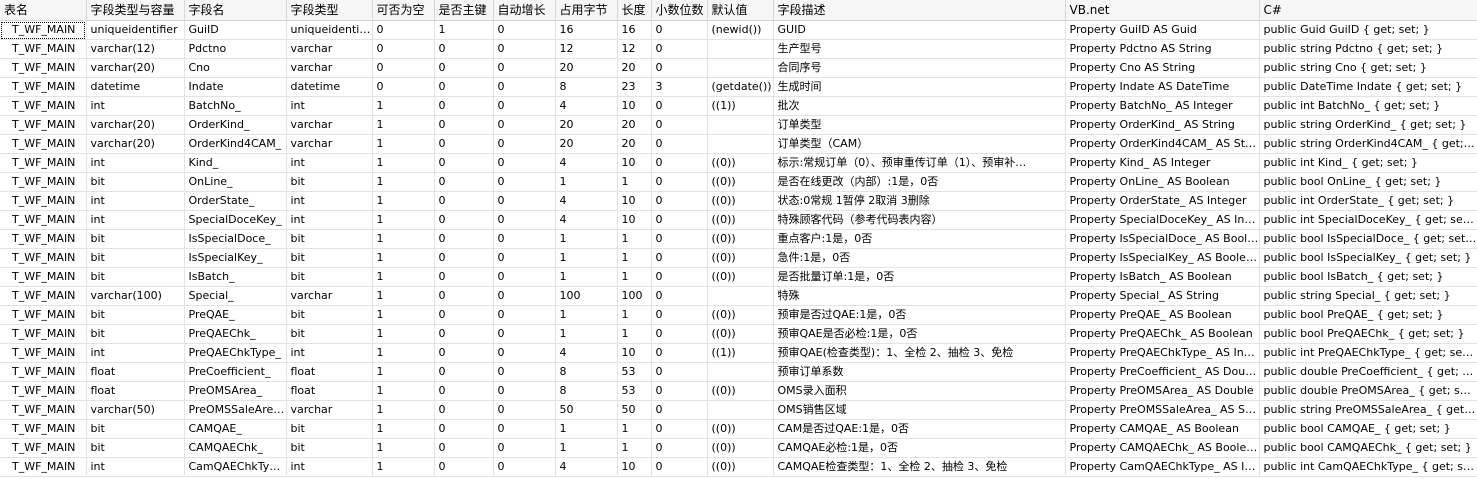  Describe the element at coordinates (1368, 296) in the screenshot. I see `grid-cell: public string Special_ { get; set; }` at that location.